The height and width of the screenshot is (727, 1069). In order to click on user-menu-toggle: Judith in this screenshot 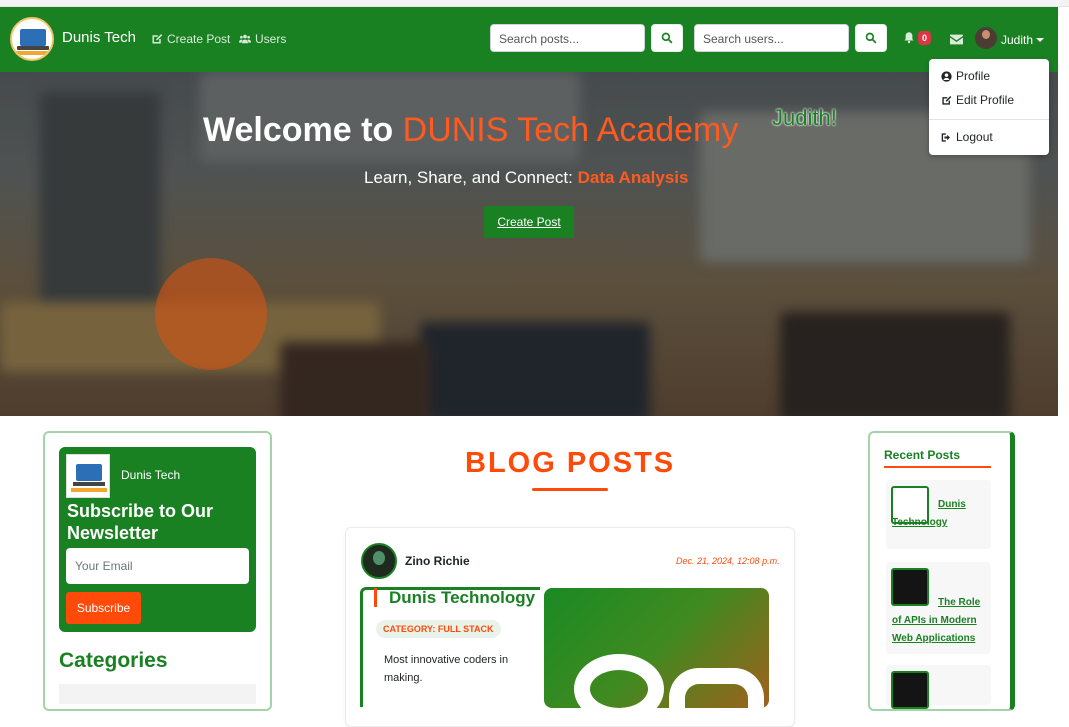, I will do `click(1017, 40)`.